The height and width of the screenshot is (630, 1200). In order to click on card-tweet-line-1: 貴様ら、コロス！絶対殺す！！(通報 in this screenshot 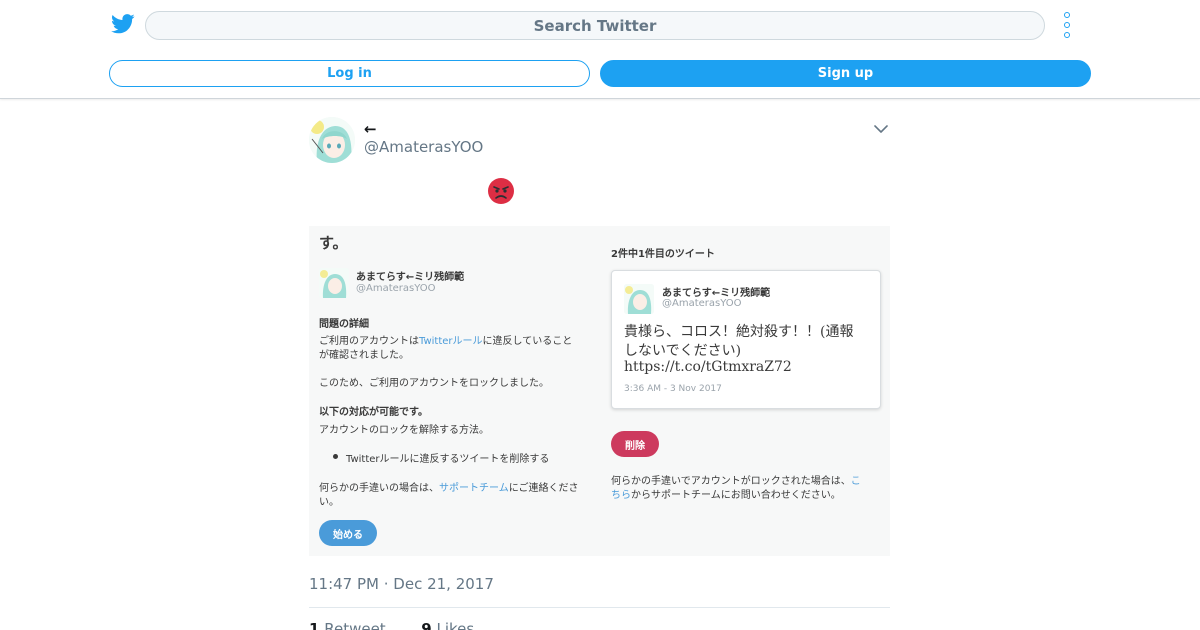, I will do `click(739, 332)`.